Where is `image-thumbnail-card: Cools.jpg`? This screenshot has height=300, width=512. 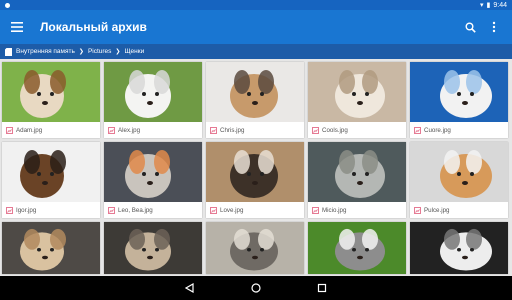
image-thumbnail-card: Cools.jpg is located at coordinates (357, 100).